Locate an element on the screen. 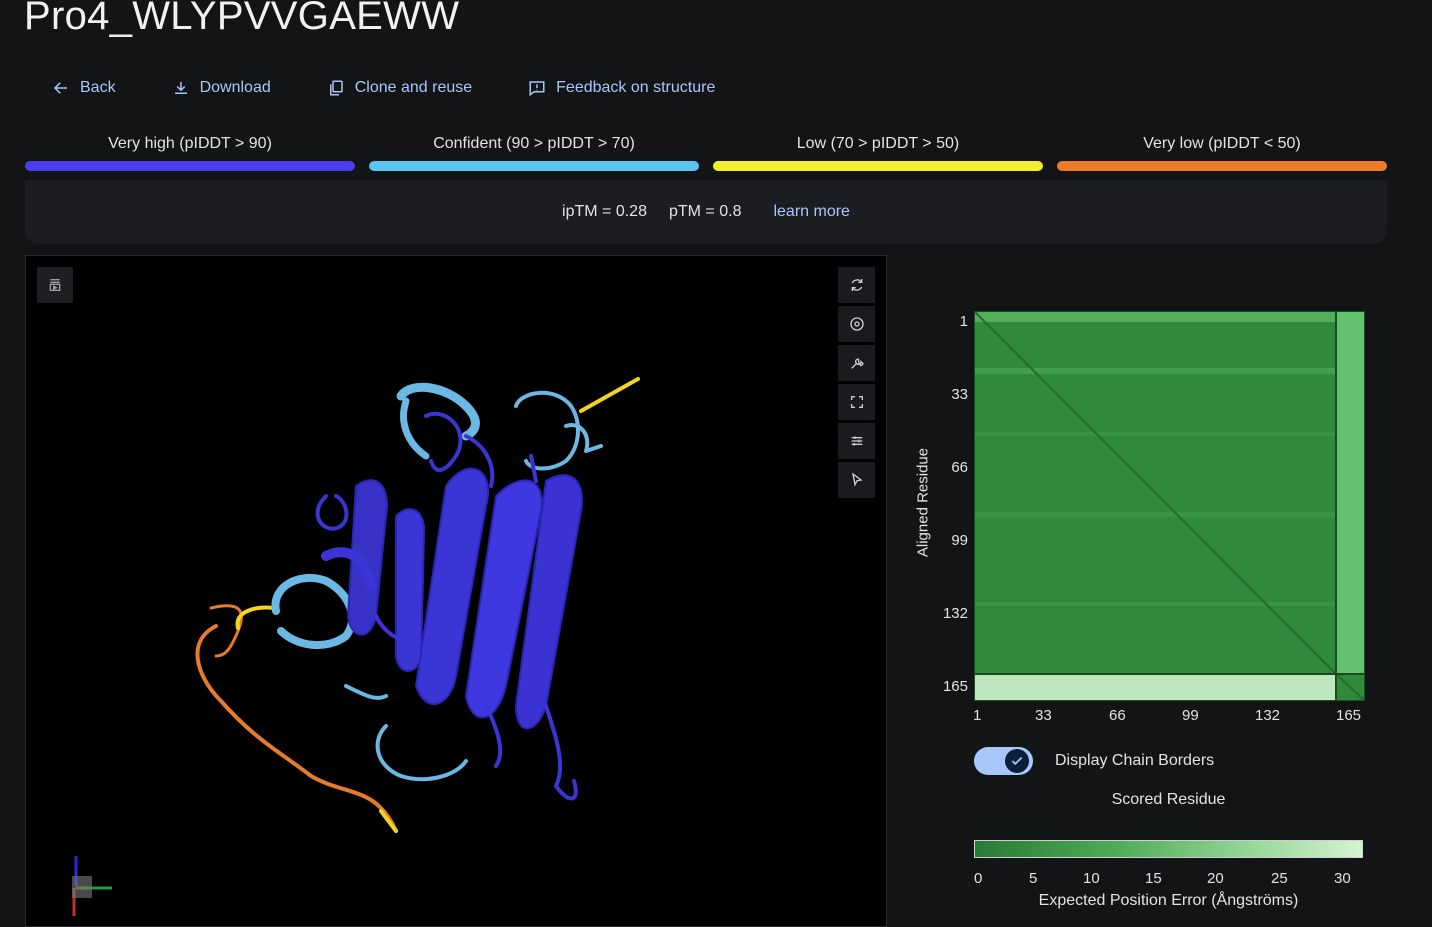 The image size is (1432, 927). copy-icon is located at coordinates (336, 88).